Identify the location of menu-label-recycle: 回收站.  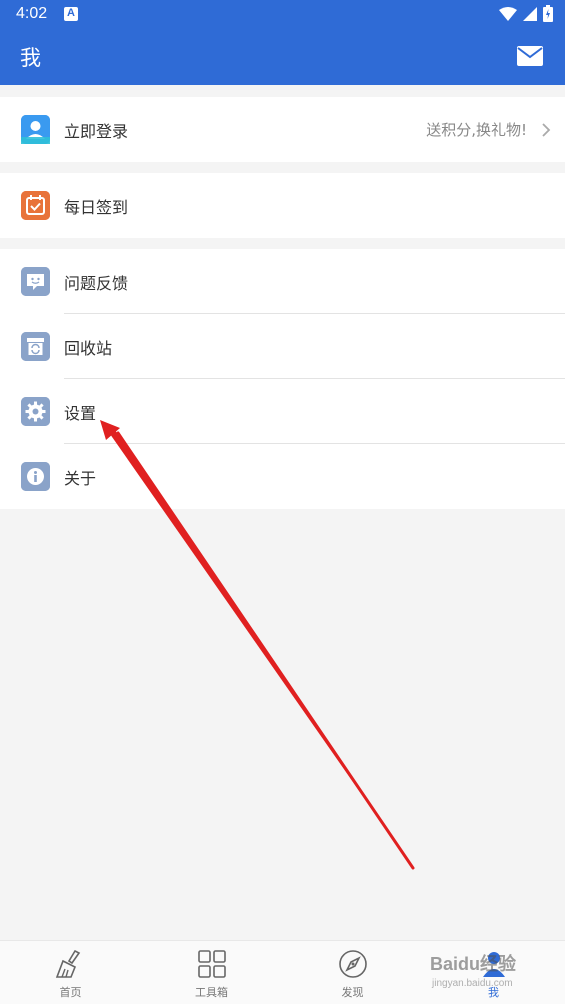
(88, 348).